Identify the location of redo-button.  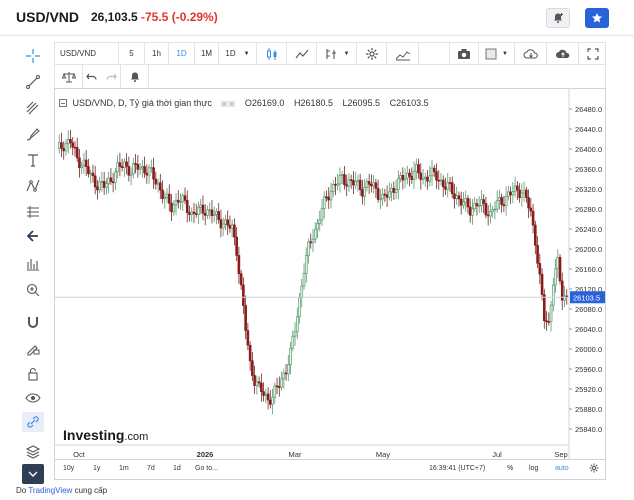
(111, 76).